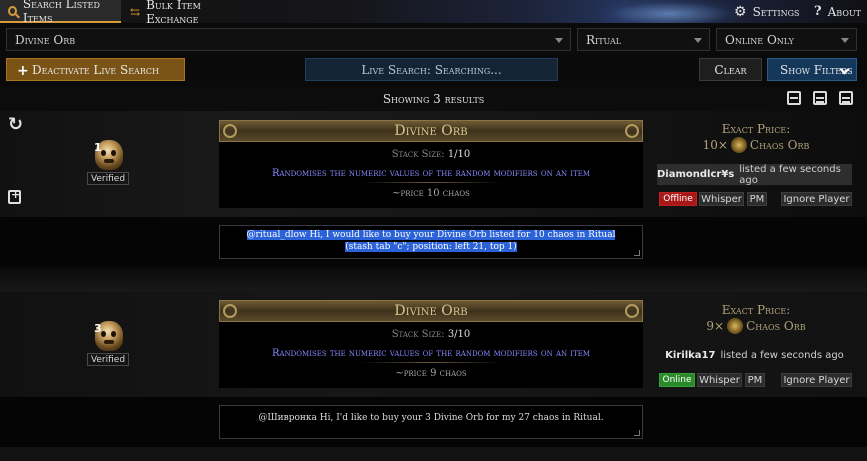  What do you see at coordinates (776, 11) in the screenshot?
I see `settings-label: Settings` at bounding box center [776, 11].